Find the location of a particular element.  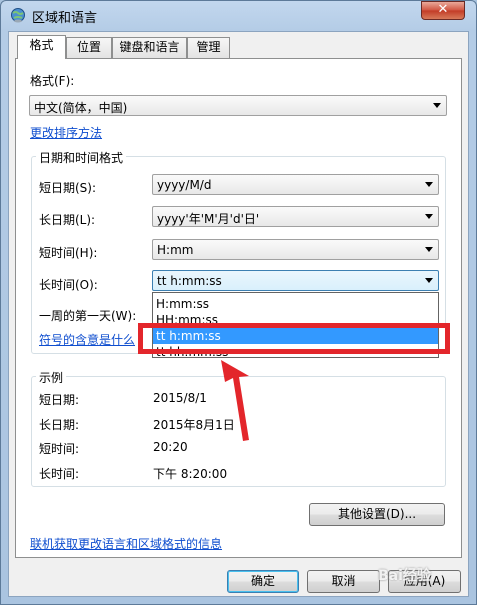

format-select-value: 中文(简体，中国) is located at coordinates (81, 108).